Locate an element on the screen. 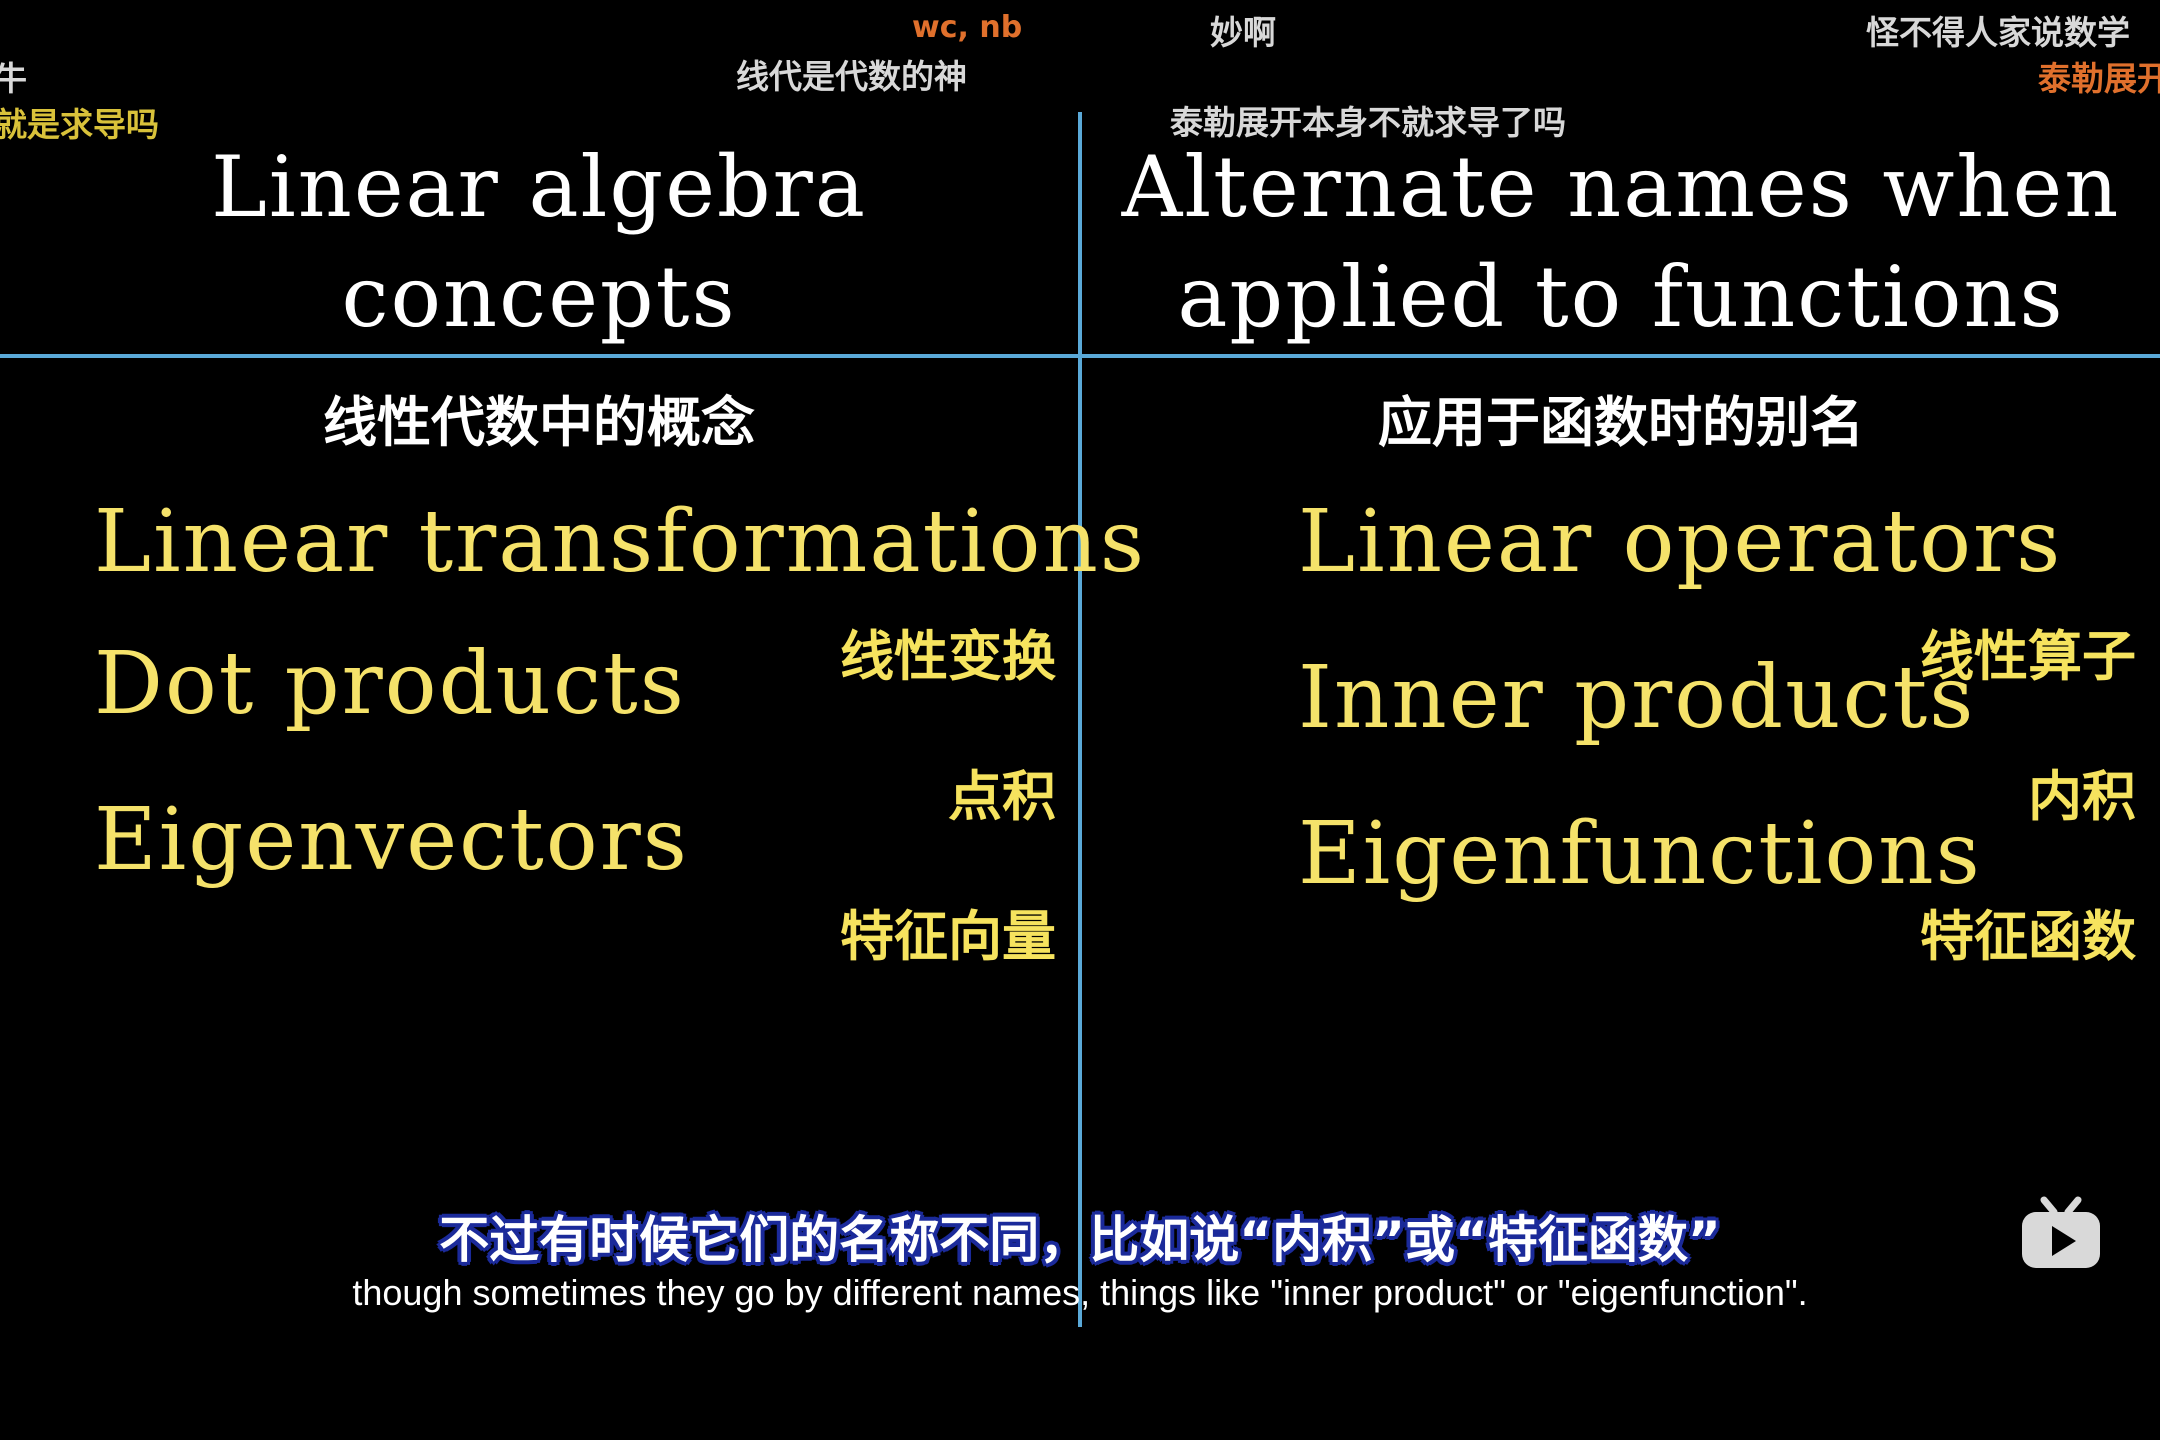 The height and width of the screenshot is (1440, 2160). term-zh-dot-products: 点积 is located at coordinates (1002, 796).